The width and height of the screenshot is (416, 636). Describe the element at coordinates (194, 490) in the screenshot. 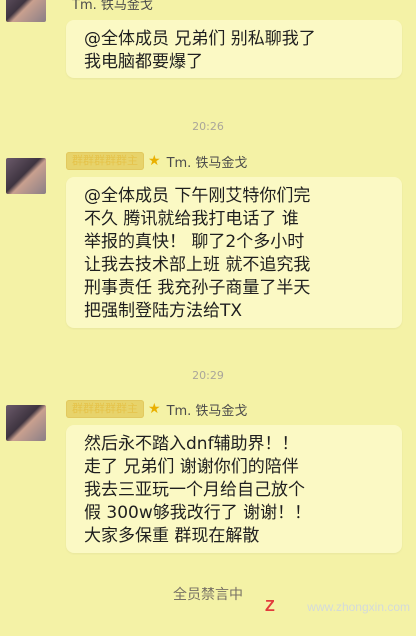

I see `message-line: 我去三亚玩一个月给自己放个` at that location.